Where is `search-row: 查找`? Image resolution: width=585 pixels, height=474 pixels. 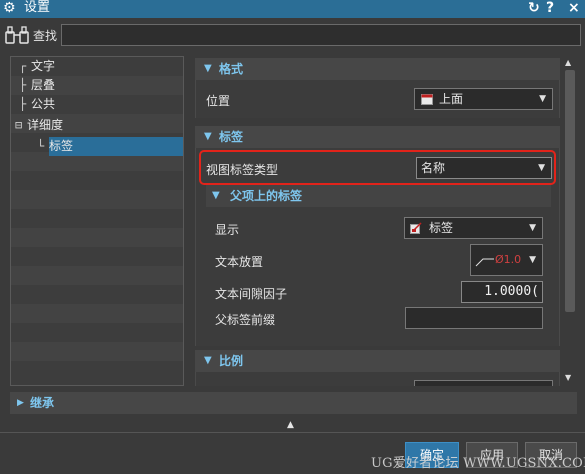
search-row: 查找 is located at coordinates (292, 35).